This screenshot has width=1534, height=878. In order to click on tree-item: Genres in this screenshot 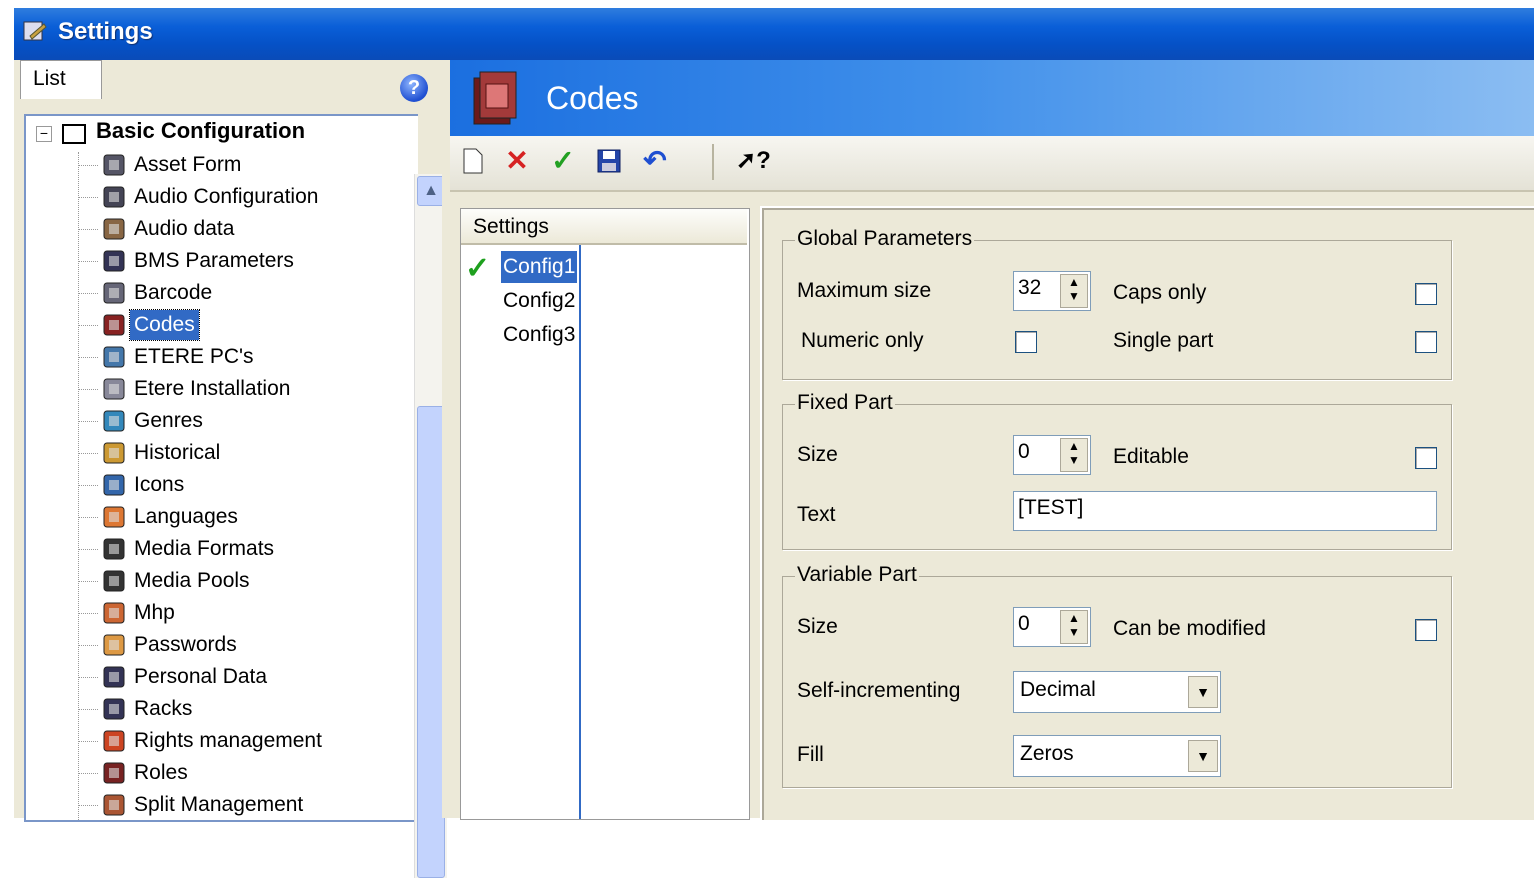, I will do `click(168, 421)`.